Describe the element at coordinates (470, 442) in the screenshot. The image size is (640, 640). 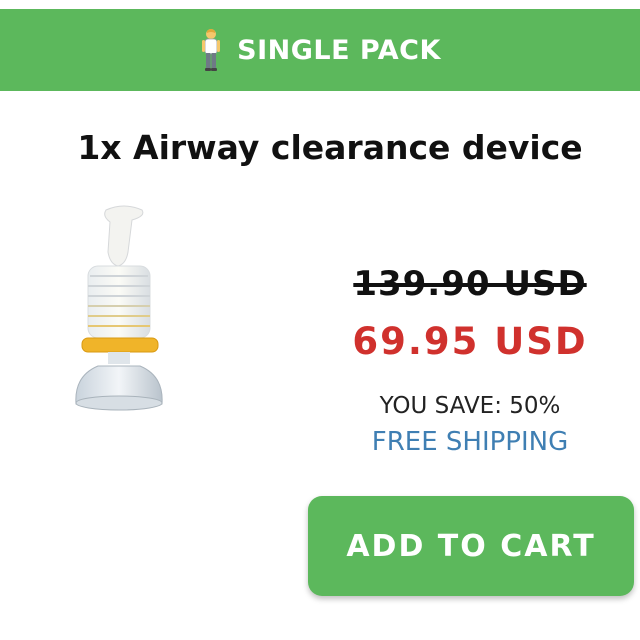
I see `free-shipping-text: FREE SHIPPING` at that location.